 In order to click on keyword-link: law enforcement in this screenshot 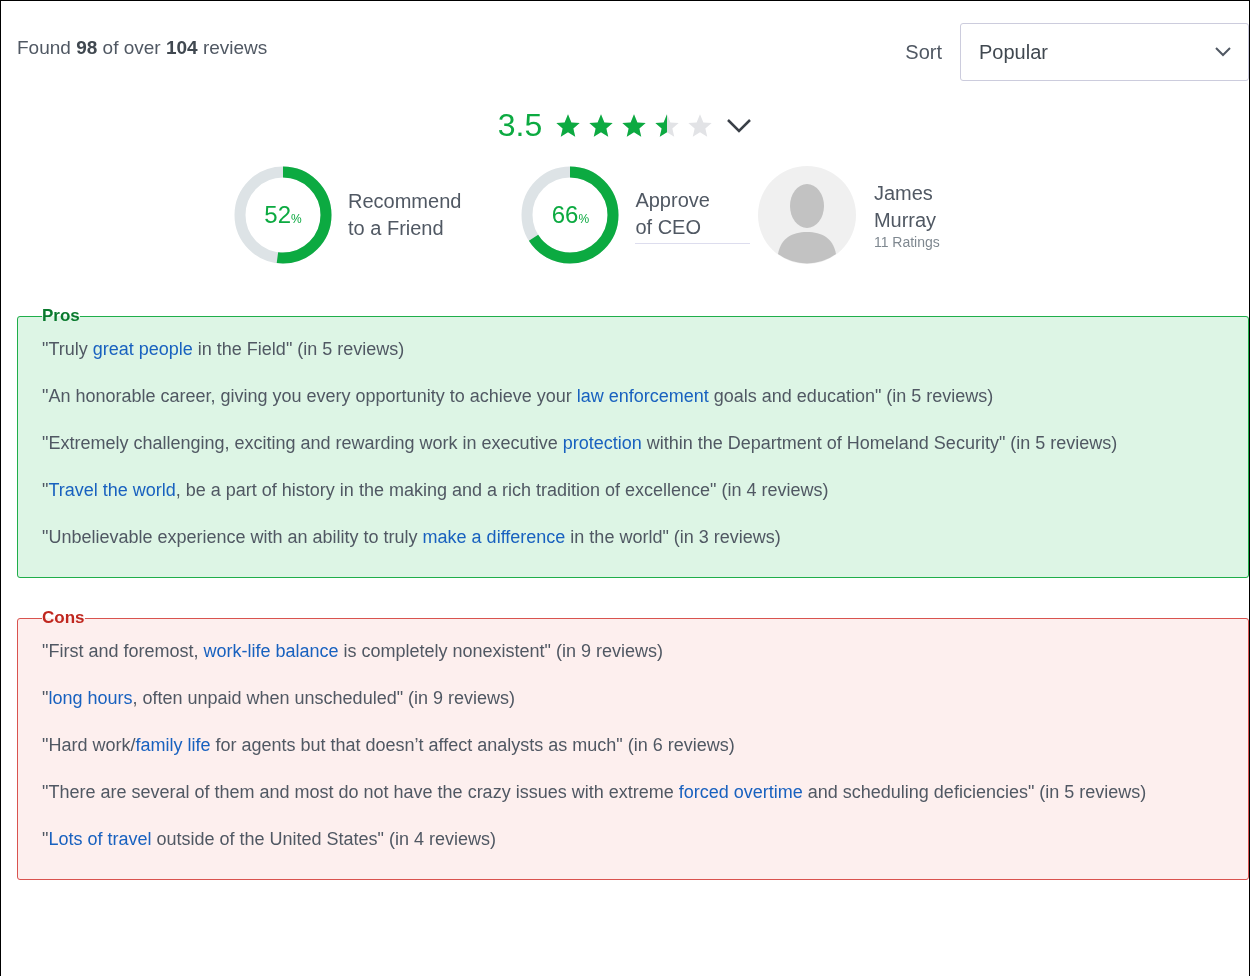, I will do `click(642, 396)`.